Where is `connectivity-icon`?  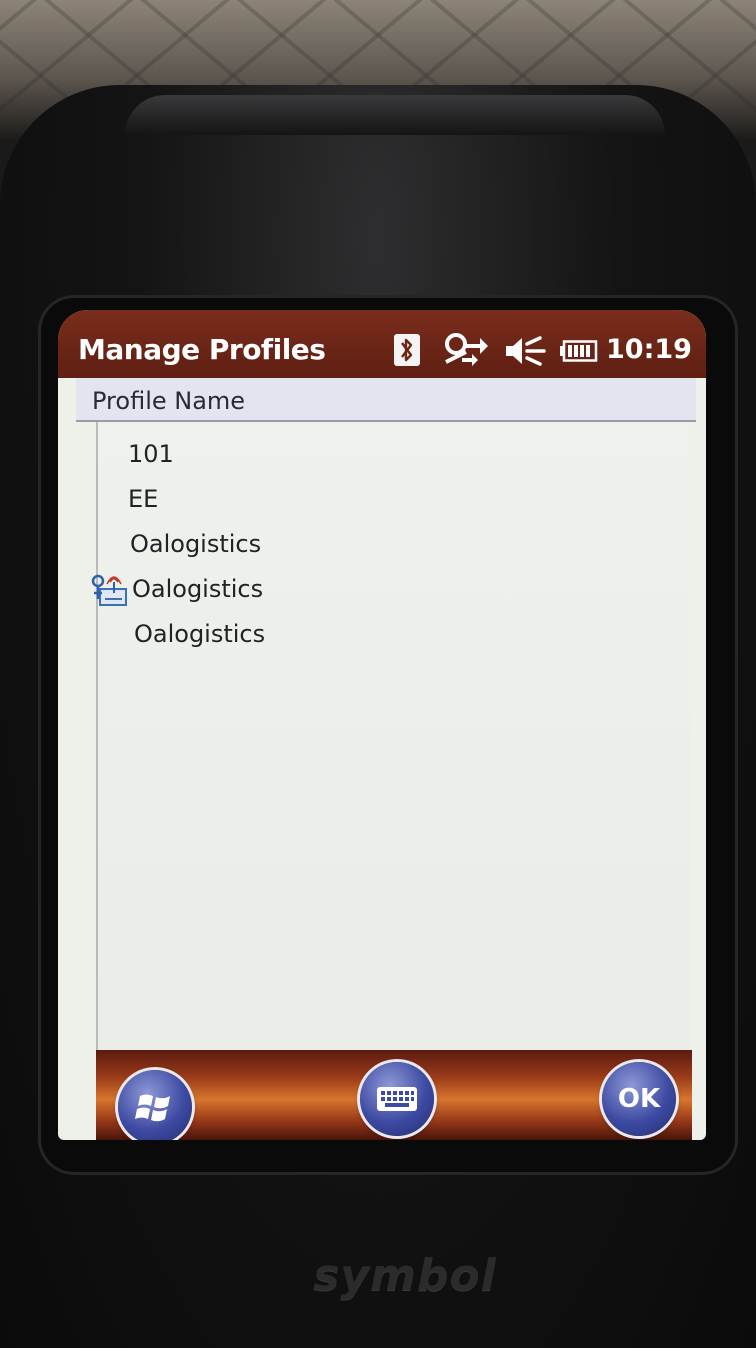
connectivity-icon is located at coordinates (466, 350).